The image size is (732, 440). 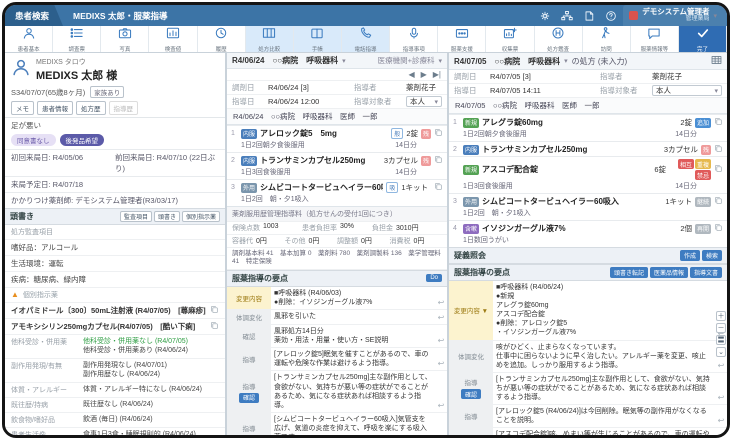 I want to click on patient-note: 足が悪い, so click(x=115, y=125).